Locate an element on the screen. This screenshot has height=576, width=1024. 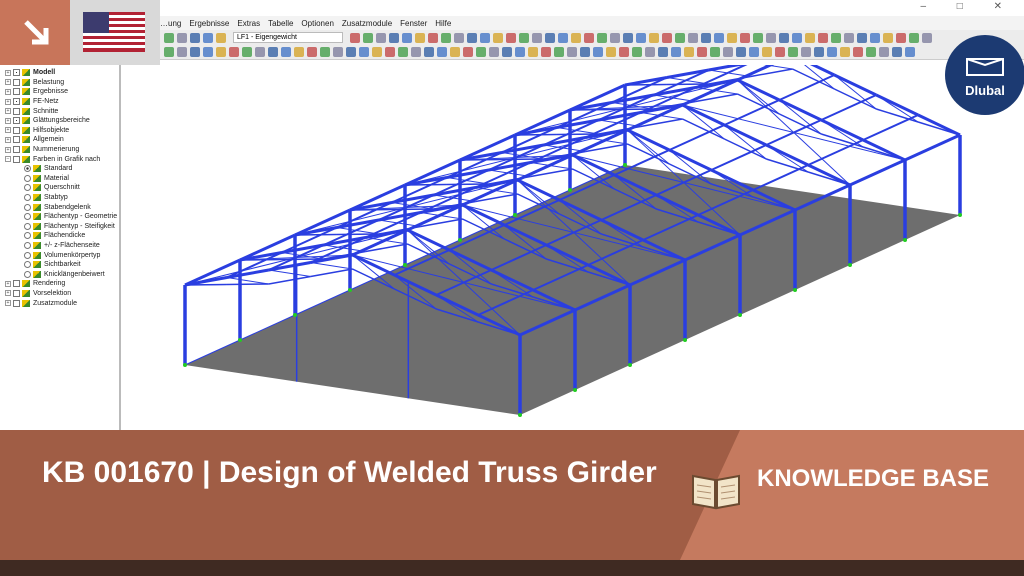
tree-item: + Glättungsbereiche is located at coordinates (59, 121).